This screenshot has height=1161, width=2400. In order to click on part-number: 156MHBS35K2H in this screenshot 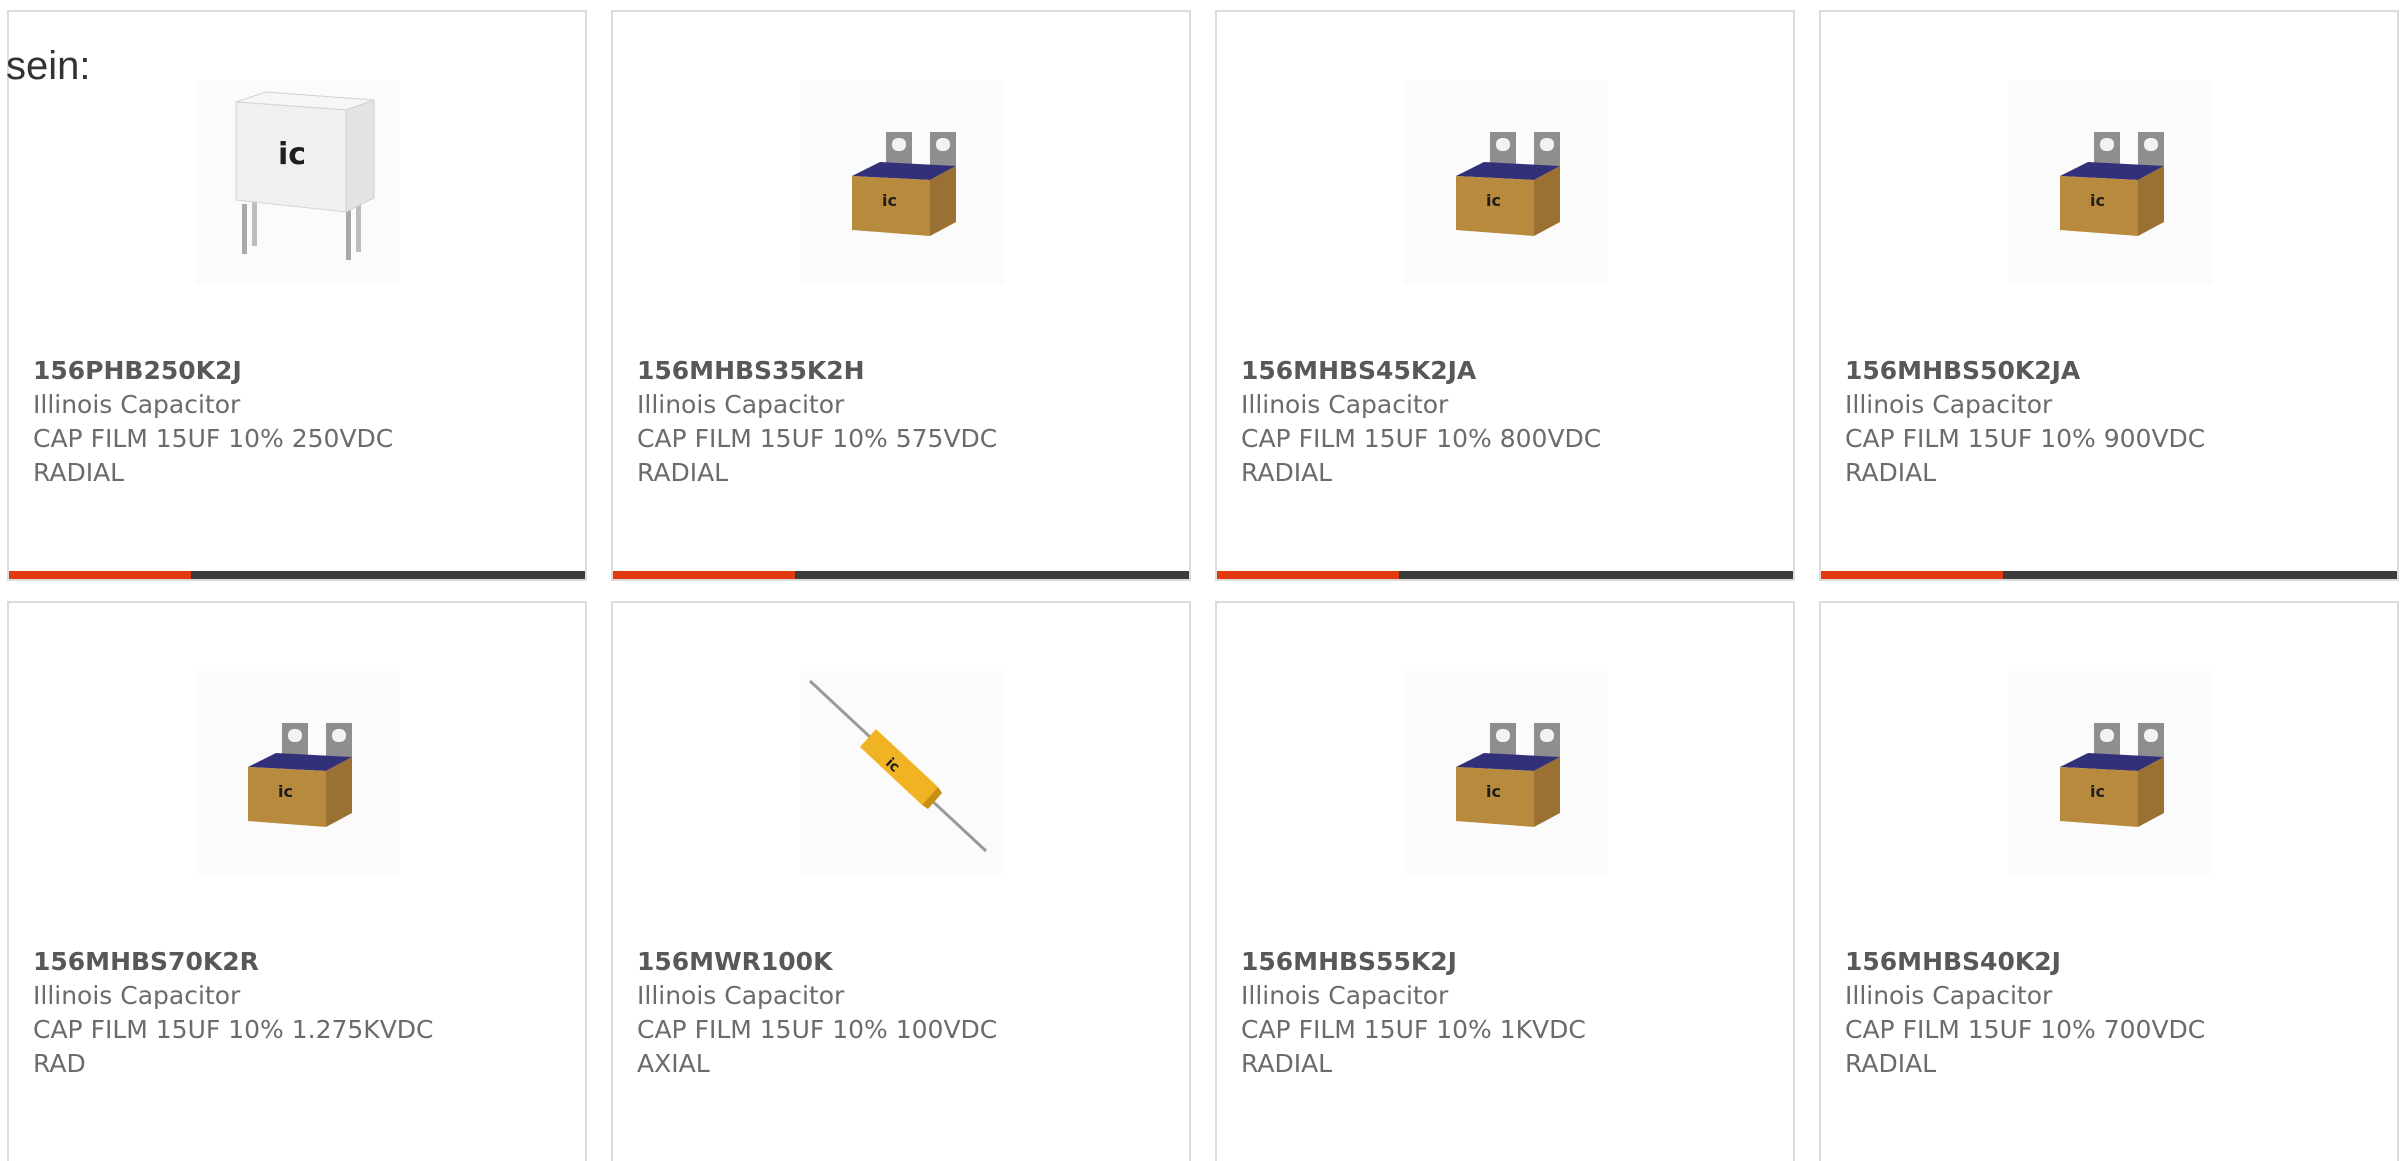, I will do `click(897, 371)`.